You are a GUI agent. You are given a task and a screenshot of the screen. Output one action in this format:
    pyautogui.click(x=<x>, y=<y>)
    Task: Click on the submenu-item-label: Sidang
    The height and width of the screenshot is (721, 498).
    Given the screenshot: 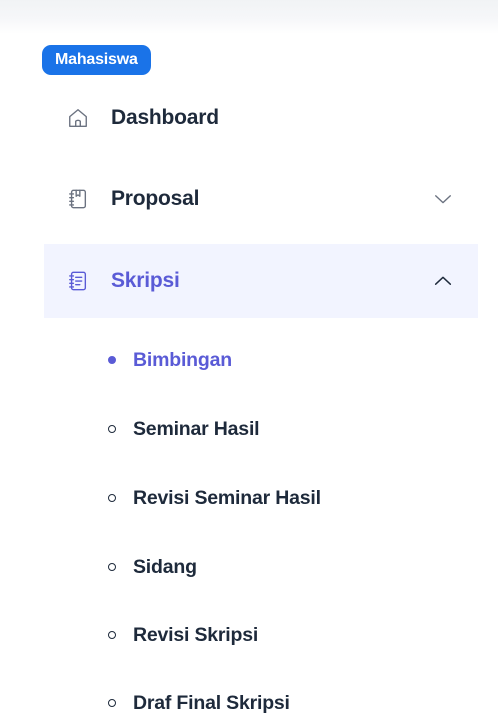 What is the action you would take?
    pyautogui.click(x=165, y=566)
    